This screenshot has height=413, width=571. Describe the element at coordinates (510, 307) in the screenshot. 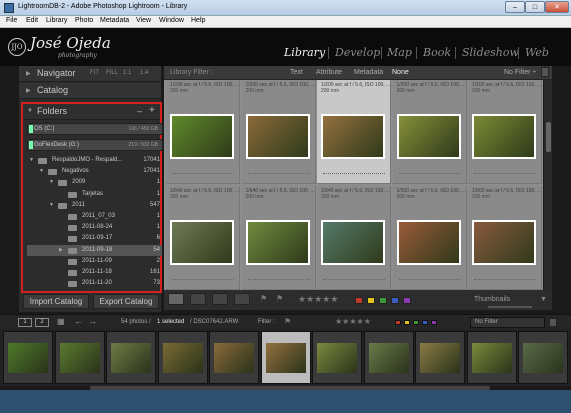

I see `thumbnail-size-slider` at that location.